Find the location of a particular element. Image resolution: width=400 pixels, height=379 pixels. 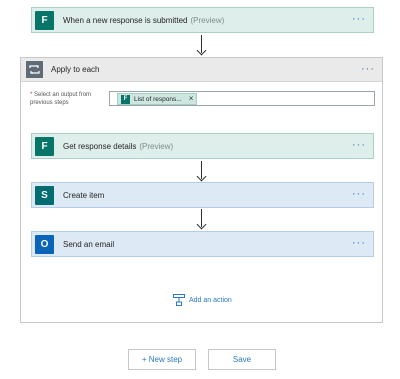

trigger-title: When a new response is submitted is located at coordinates (125, 20).